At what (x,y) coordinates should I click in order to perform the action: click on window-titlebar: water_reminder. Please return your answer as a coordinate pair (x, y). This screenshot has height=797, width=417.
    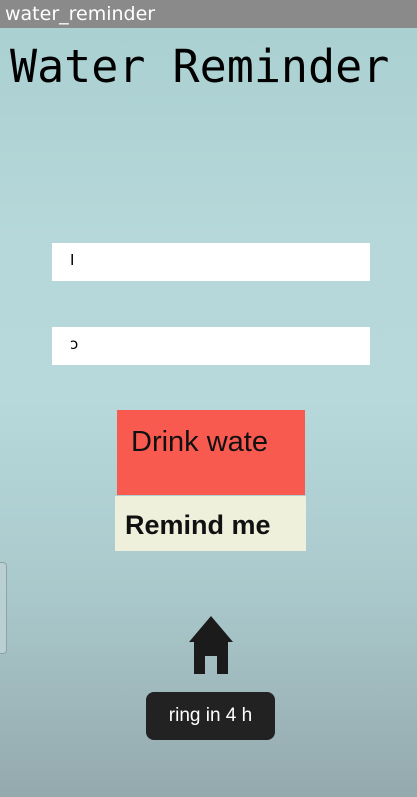
    Looking at the image, I should click on (208, 14).